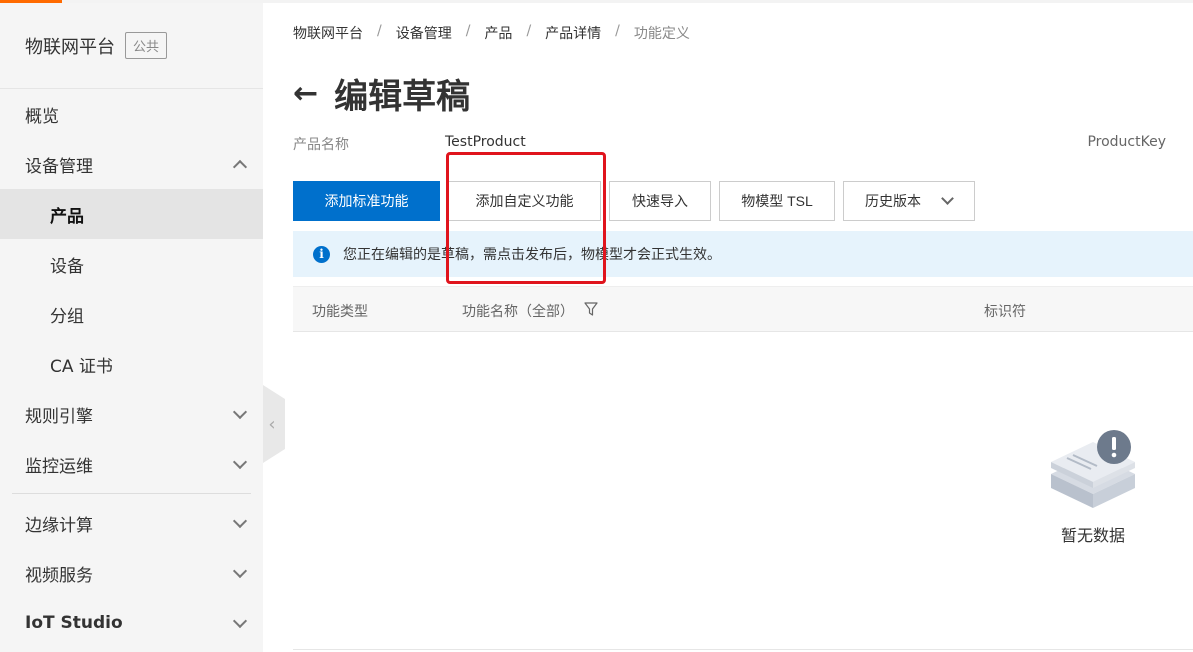 The height and width of the screenshot is (652, 1193). Describe the element at coordinates (59, 166) in the screenshot. I see `sidebar-item-label: 设备管理` at that location.